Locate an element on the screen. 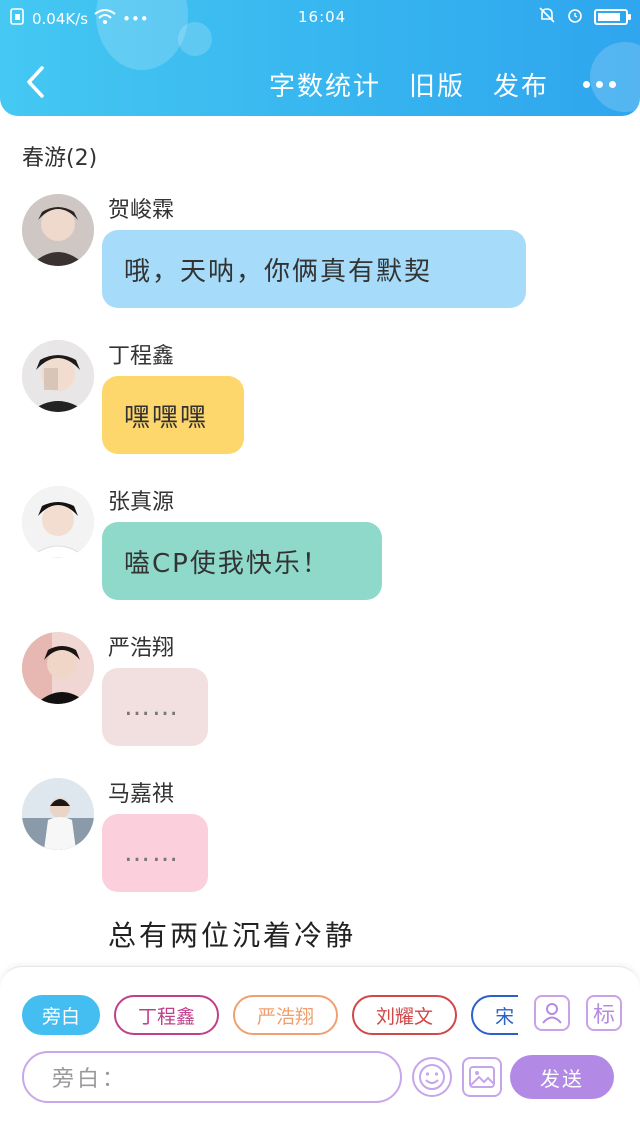 The image size is (640, 1138). sender-name: 严浩翔 is located at coordinates (141, 648).